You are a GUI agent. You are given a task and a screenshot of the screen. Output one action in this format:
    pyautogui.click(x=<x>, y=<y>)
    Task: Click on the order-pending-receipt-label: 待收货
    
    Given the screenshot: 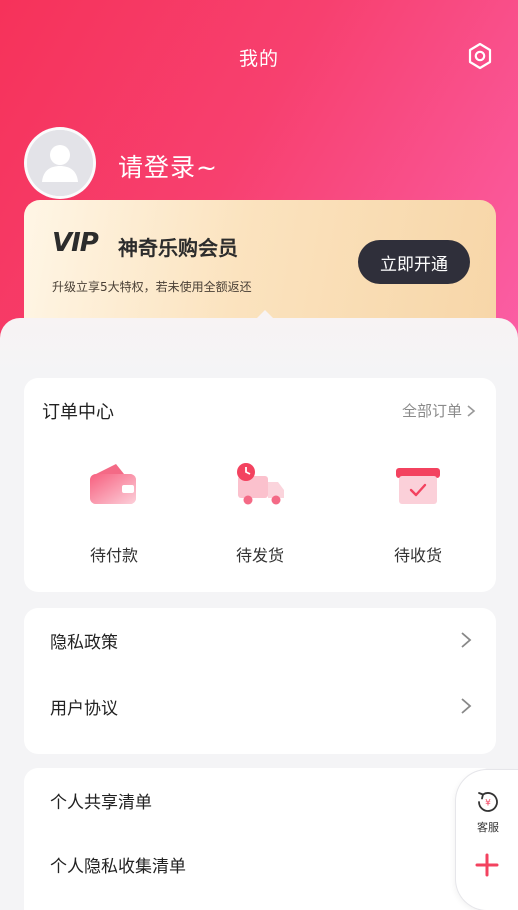 What is the action you would take?
    pyautogui.click(x=417, y=555)
    